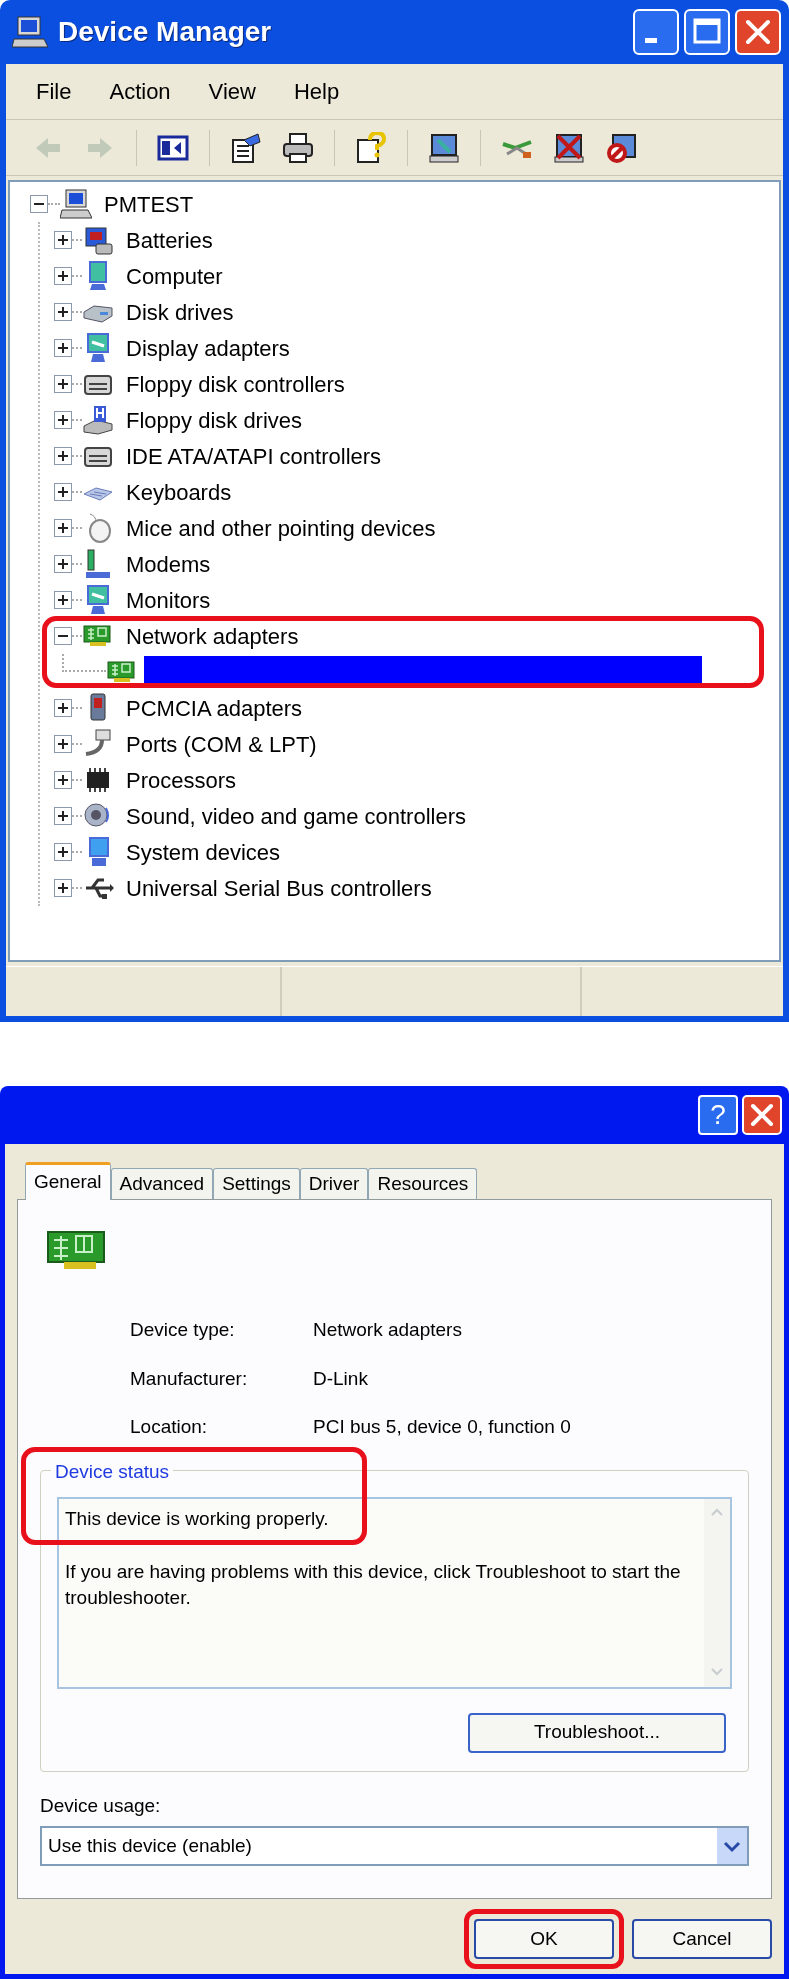  What do you see at coordinates (98, 240) in the screenshot?
I see `battery-icon` at bounding box center [98, 240].